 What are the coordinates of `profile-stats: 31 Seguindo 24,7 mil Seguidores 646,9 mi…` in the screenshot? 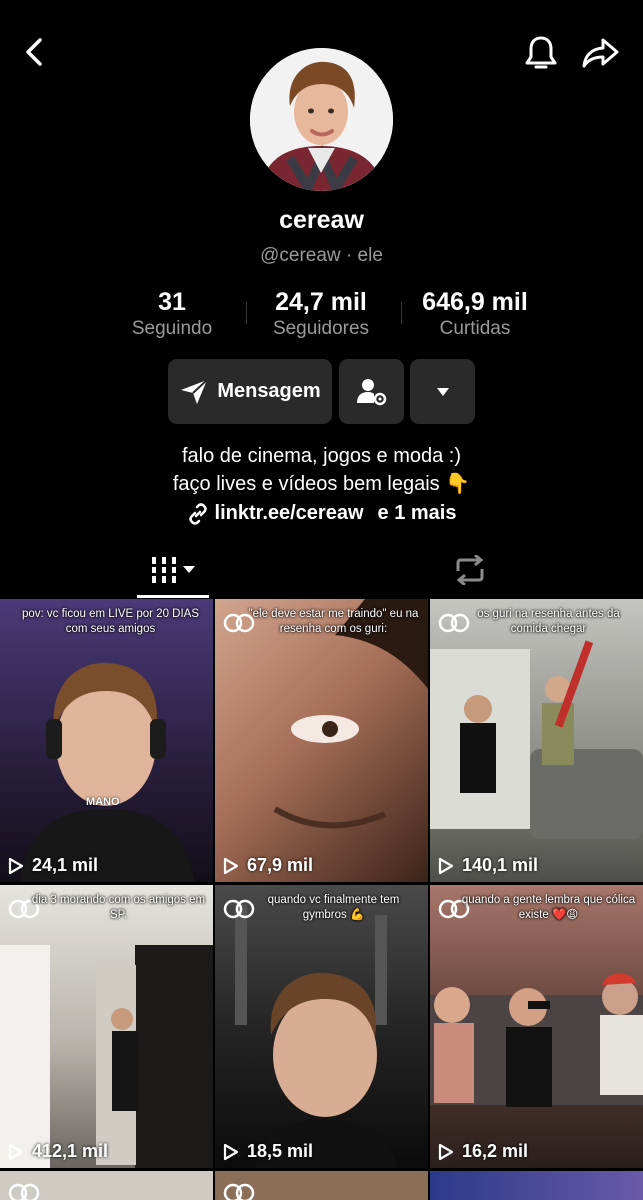 It's located at (330, 314).